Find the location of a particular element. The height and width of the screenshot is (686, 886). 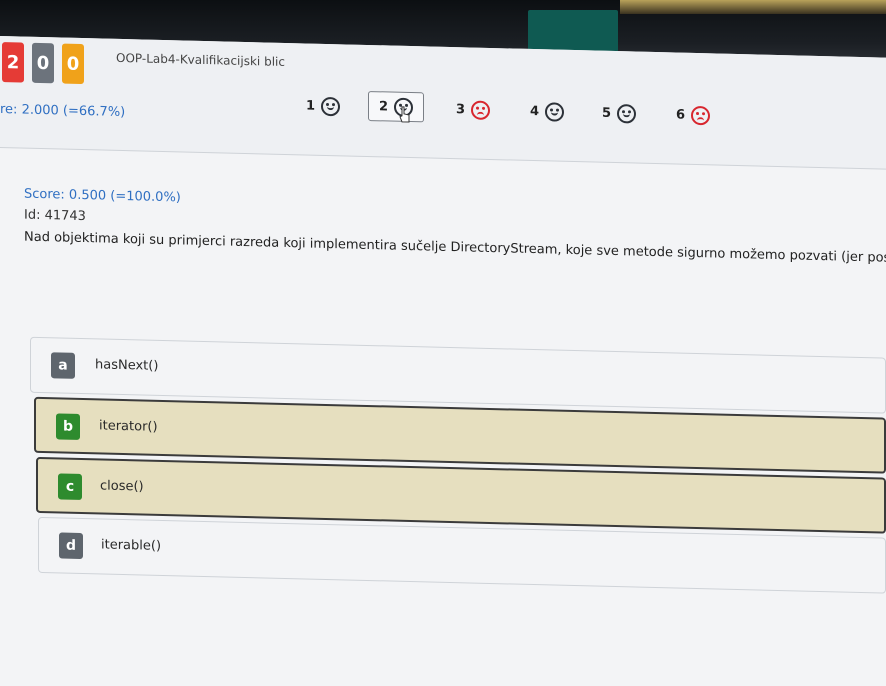

question-nav-6: 6 is located at coordinates (693, 115).